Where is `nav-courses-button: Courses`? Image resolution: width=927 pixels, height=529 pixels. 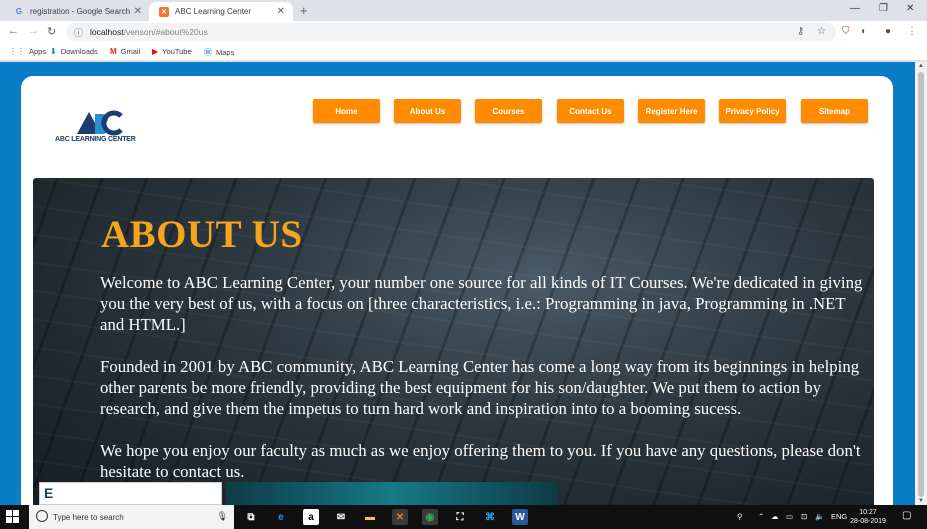
nav-courses-button: Courses is located at coordinates (508, 111).